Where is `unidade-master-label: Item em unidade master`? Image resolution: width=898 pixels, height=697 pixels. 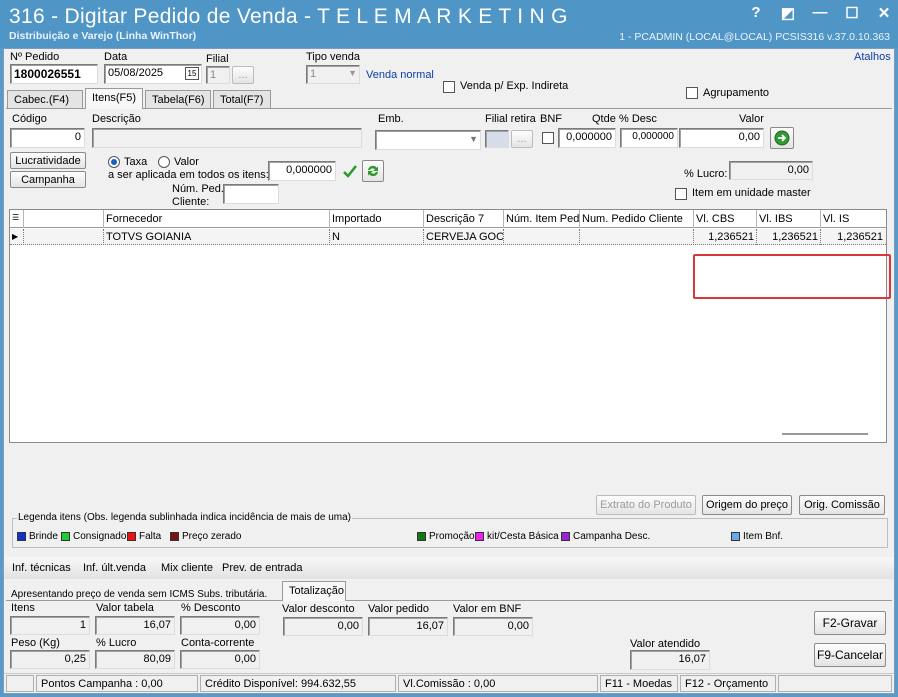 unidade-master-label: Item em unidade master is located at coordinates (751, 193).